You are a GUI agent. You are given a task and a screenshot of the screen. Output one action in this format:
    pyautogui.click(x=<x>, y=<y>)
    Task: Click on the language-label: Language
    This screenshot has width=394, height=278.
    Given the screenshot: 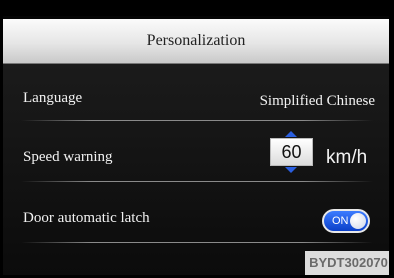 What is the action you would take?
    pyautogui.click(x=53, y=98)
    